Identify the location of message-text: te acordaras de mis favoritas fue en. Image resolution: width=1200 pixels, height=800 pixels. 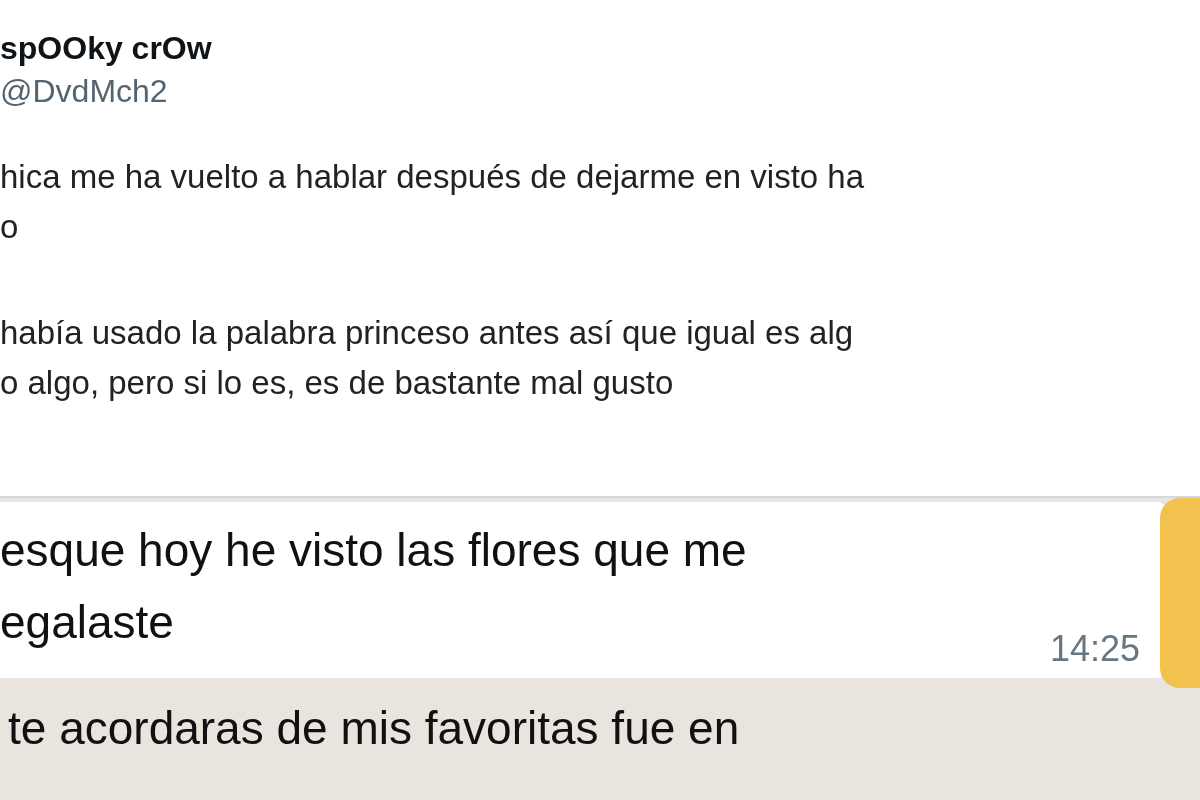
(374, 728).